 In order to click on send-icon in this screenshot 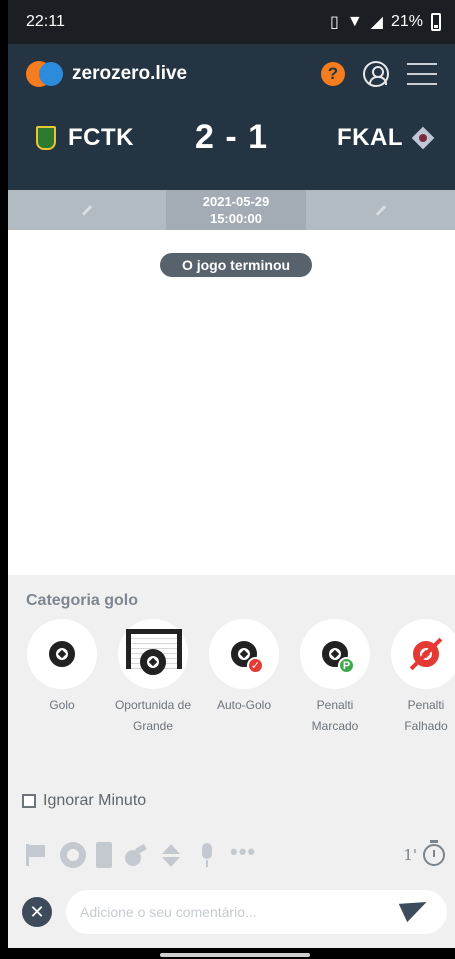, I will do `click(416, 912)`.